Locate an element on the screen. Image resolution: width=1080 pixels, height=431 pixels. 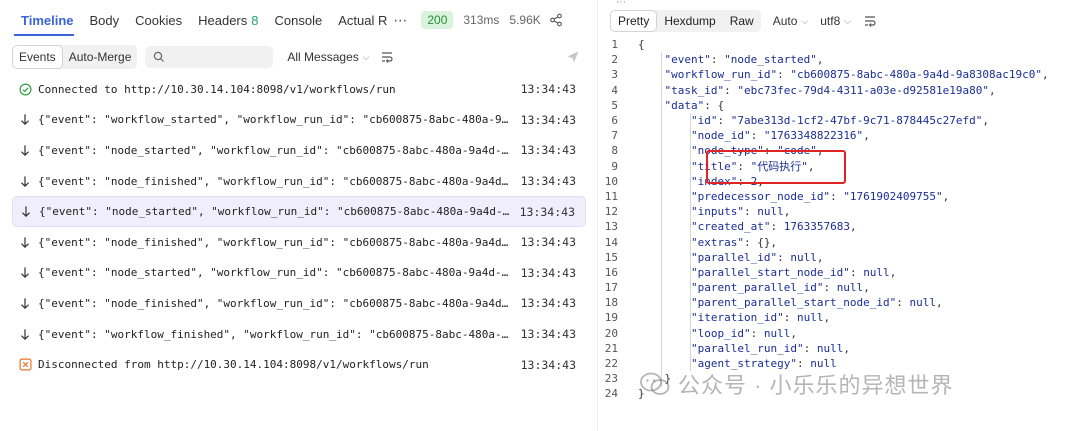
tab-label: Body is located at coordinates (104, 20).